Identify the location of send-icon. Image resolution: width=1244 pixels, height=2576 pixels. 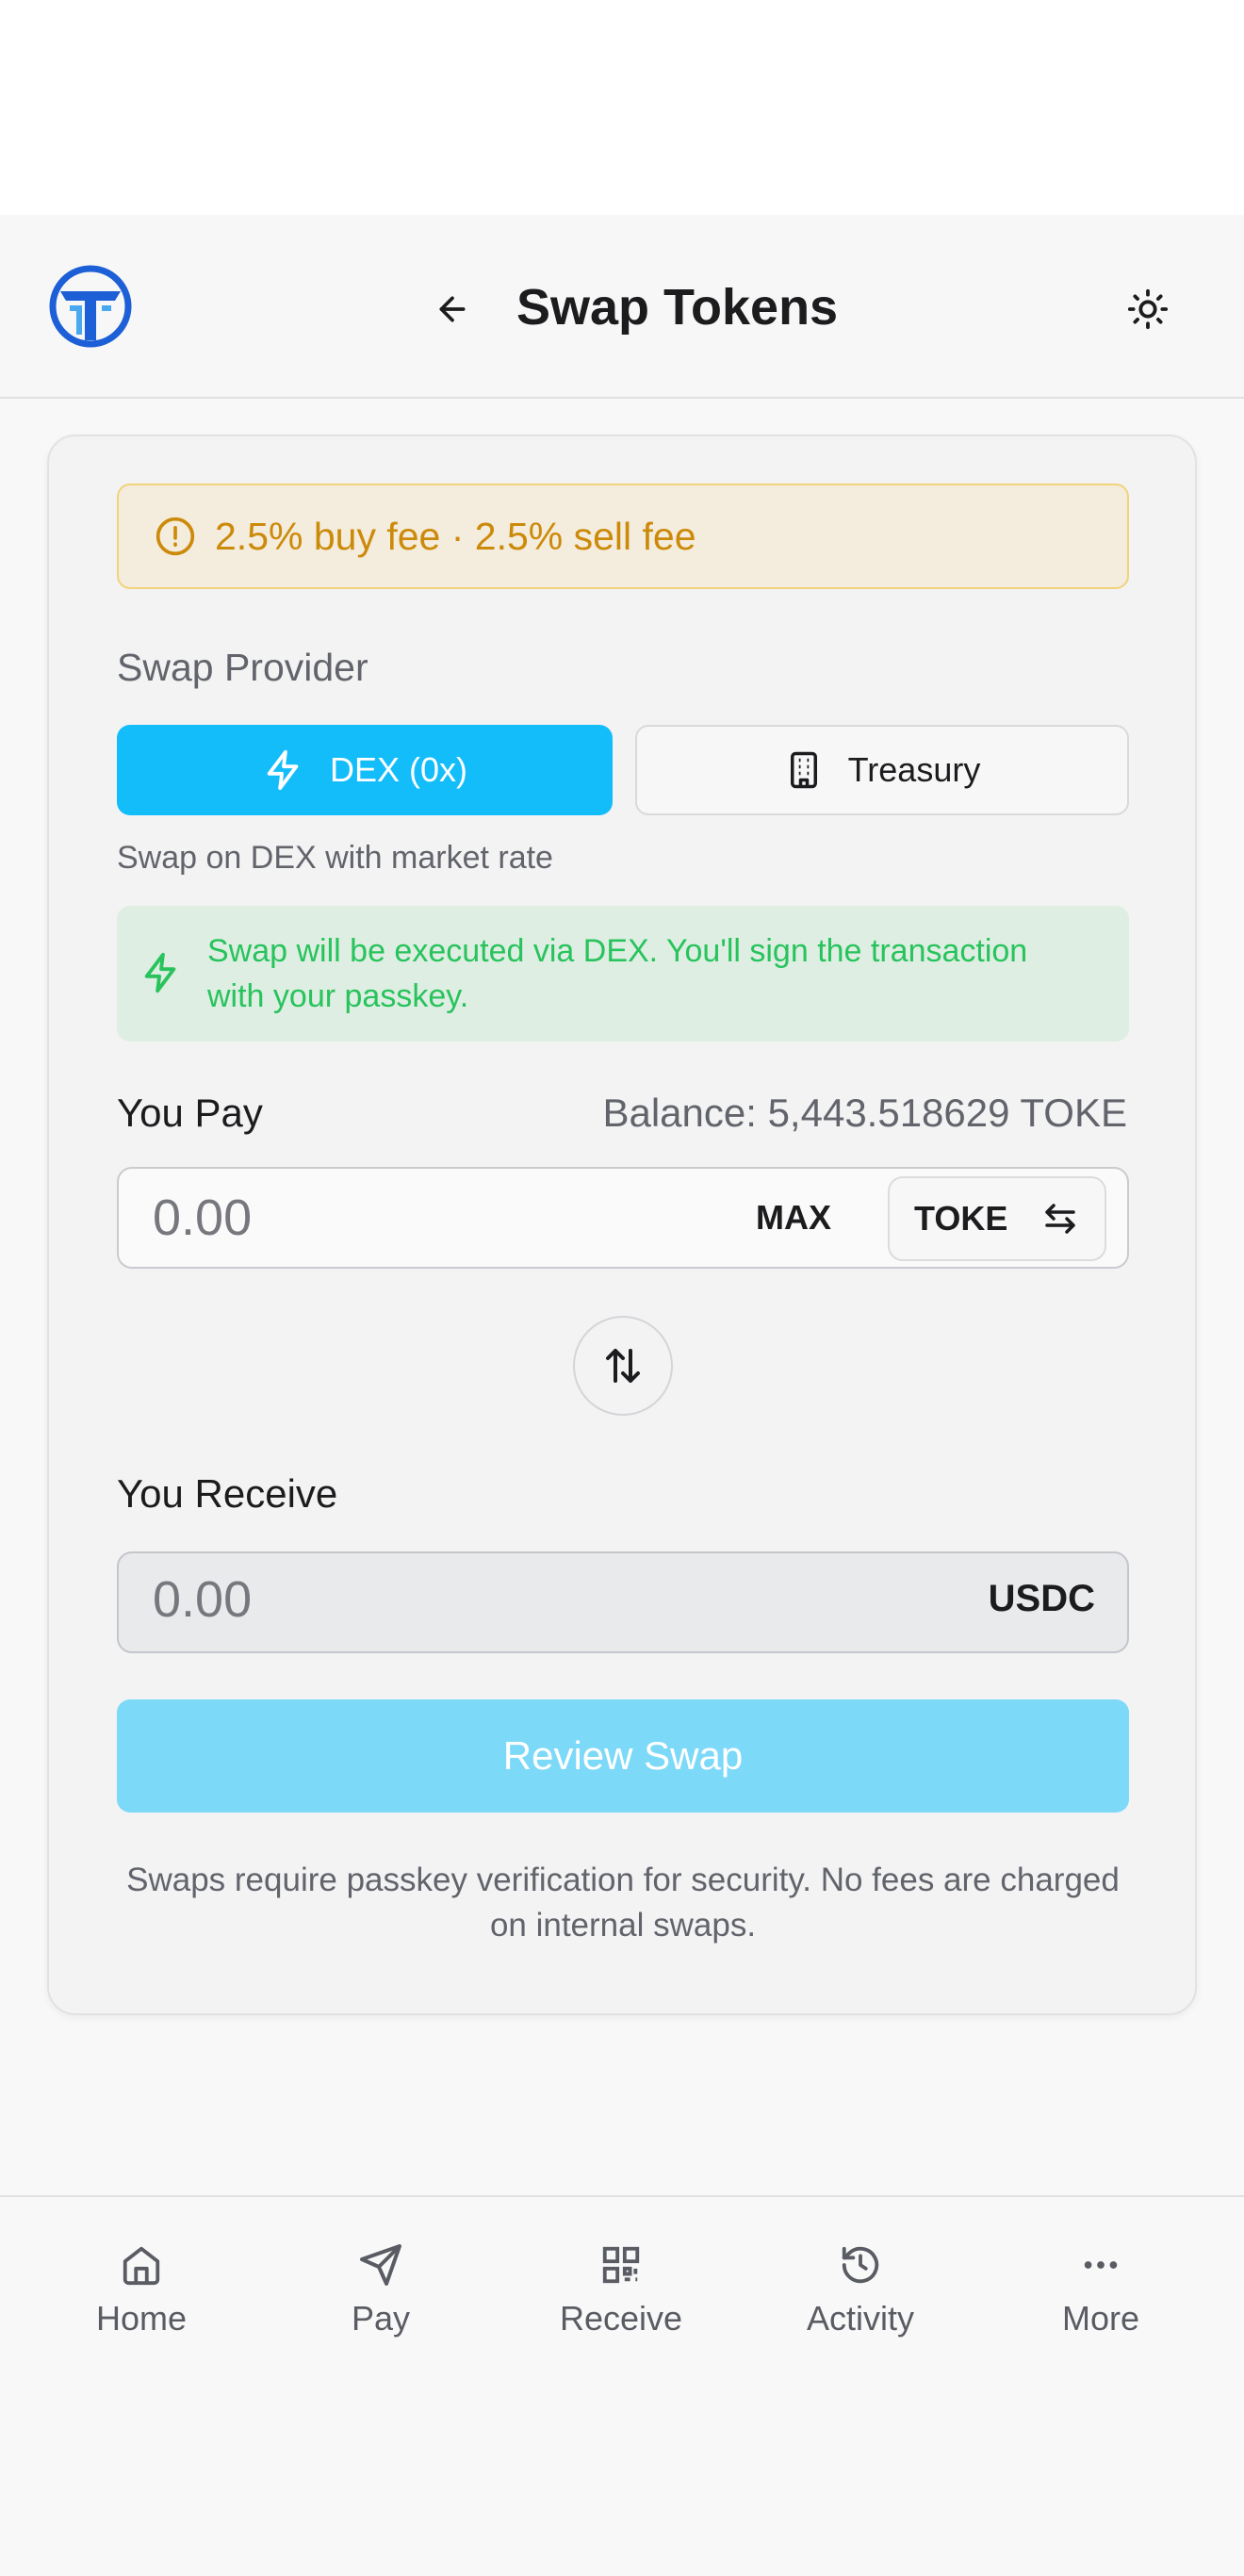
(380, 2265).